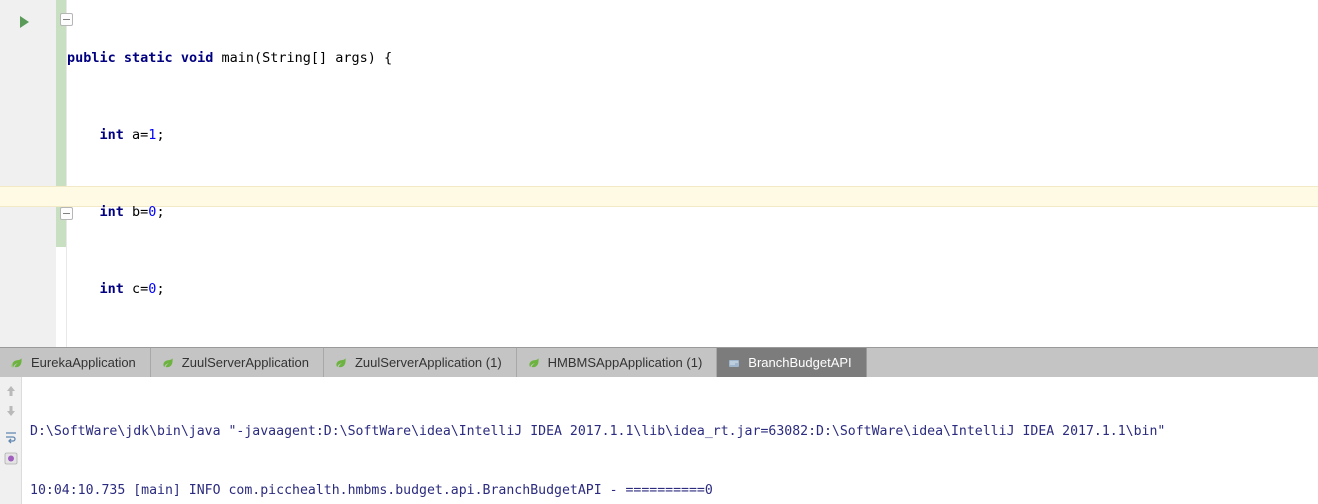  Describe the element at coordinates (83, 362) in the screenshot. I see `run-tab-label: EurekaApplication` at that location.